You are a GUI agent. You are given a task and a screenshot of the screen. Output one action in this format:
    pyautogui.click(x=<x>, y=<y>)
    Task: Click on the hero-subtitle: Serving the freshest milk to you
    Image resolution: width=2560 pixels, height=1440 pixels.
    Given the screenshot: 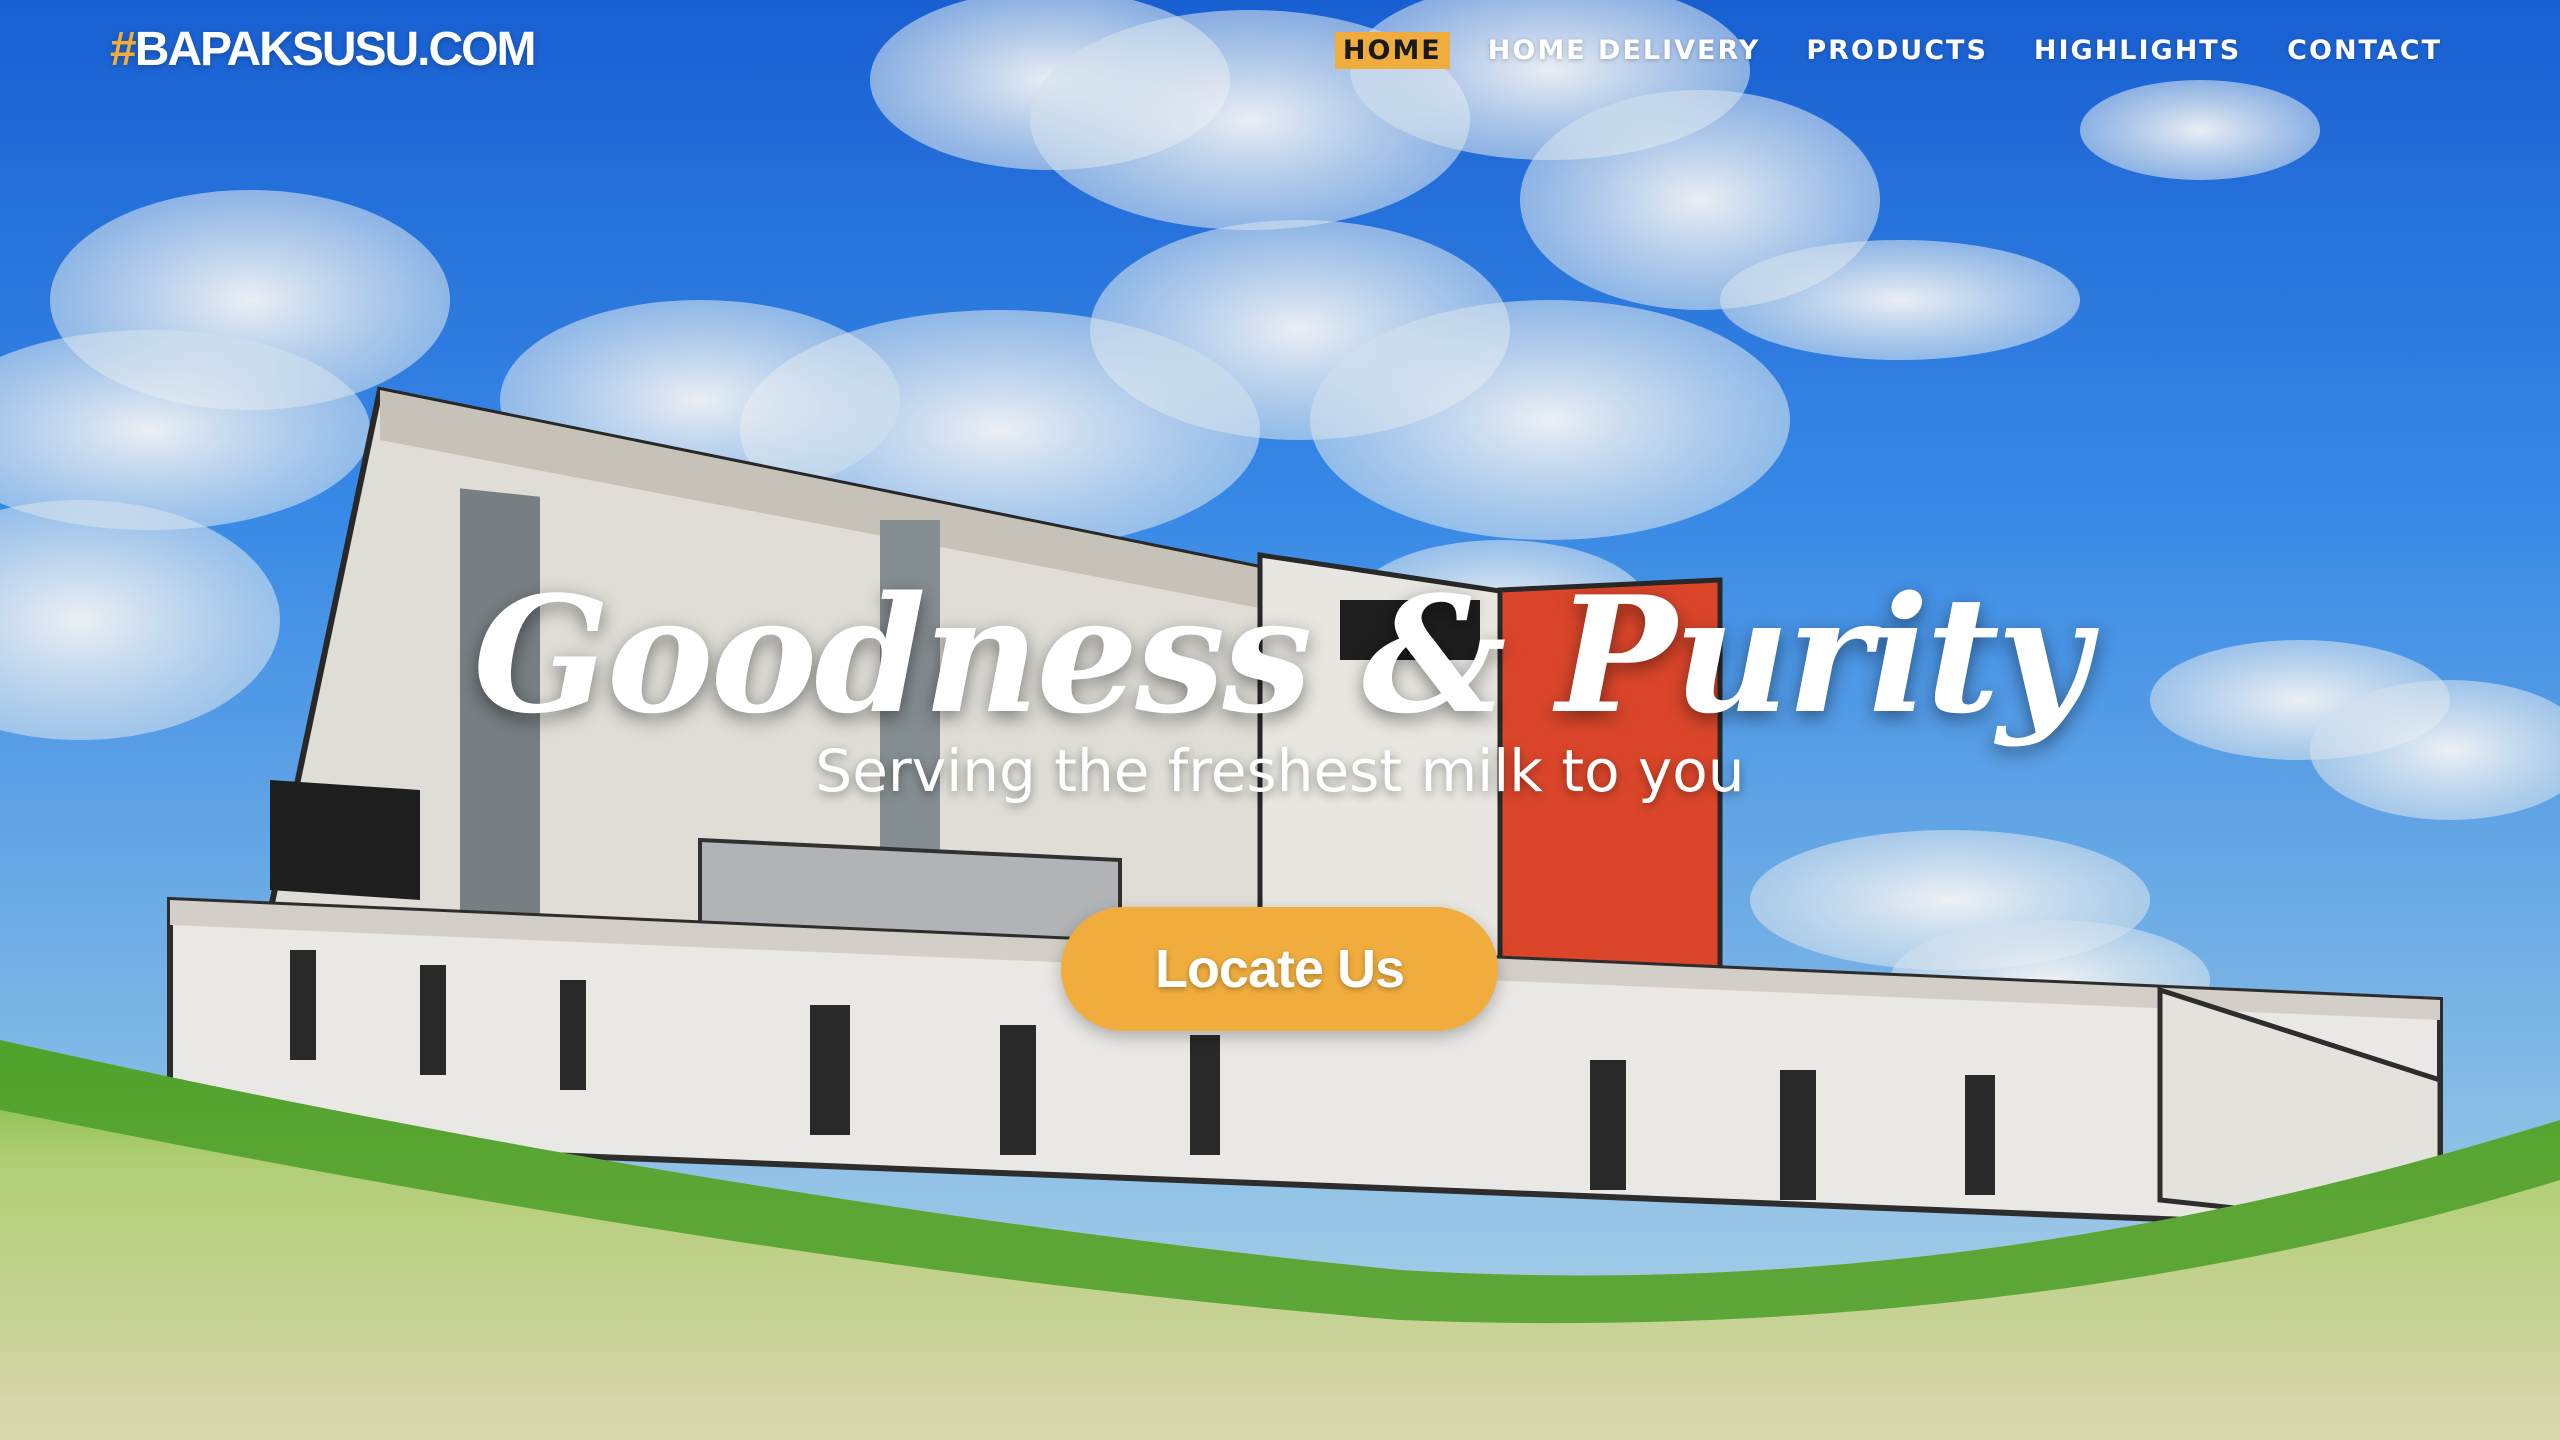 What is the action you would take?
    pyautogui.click(x=1280, y=771)
    